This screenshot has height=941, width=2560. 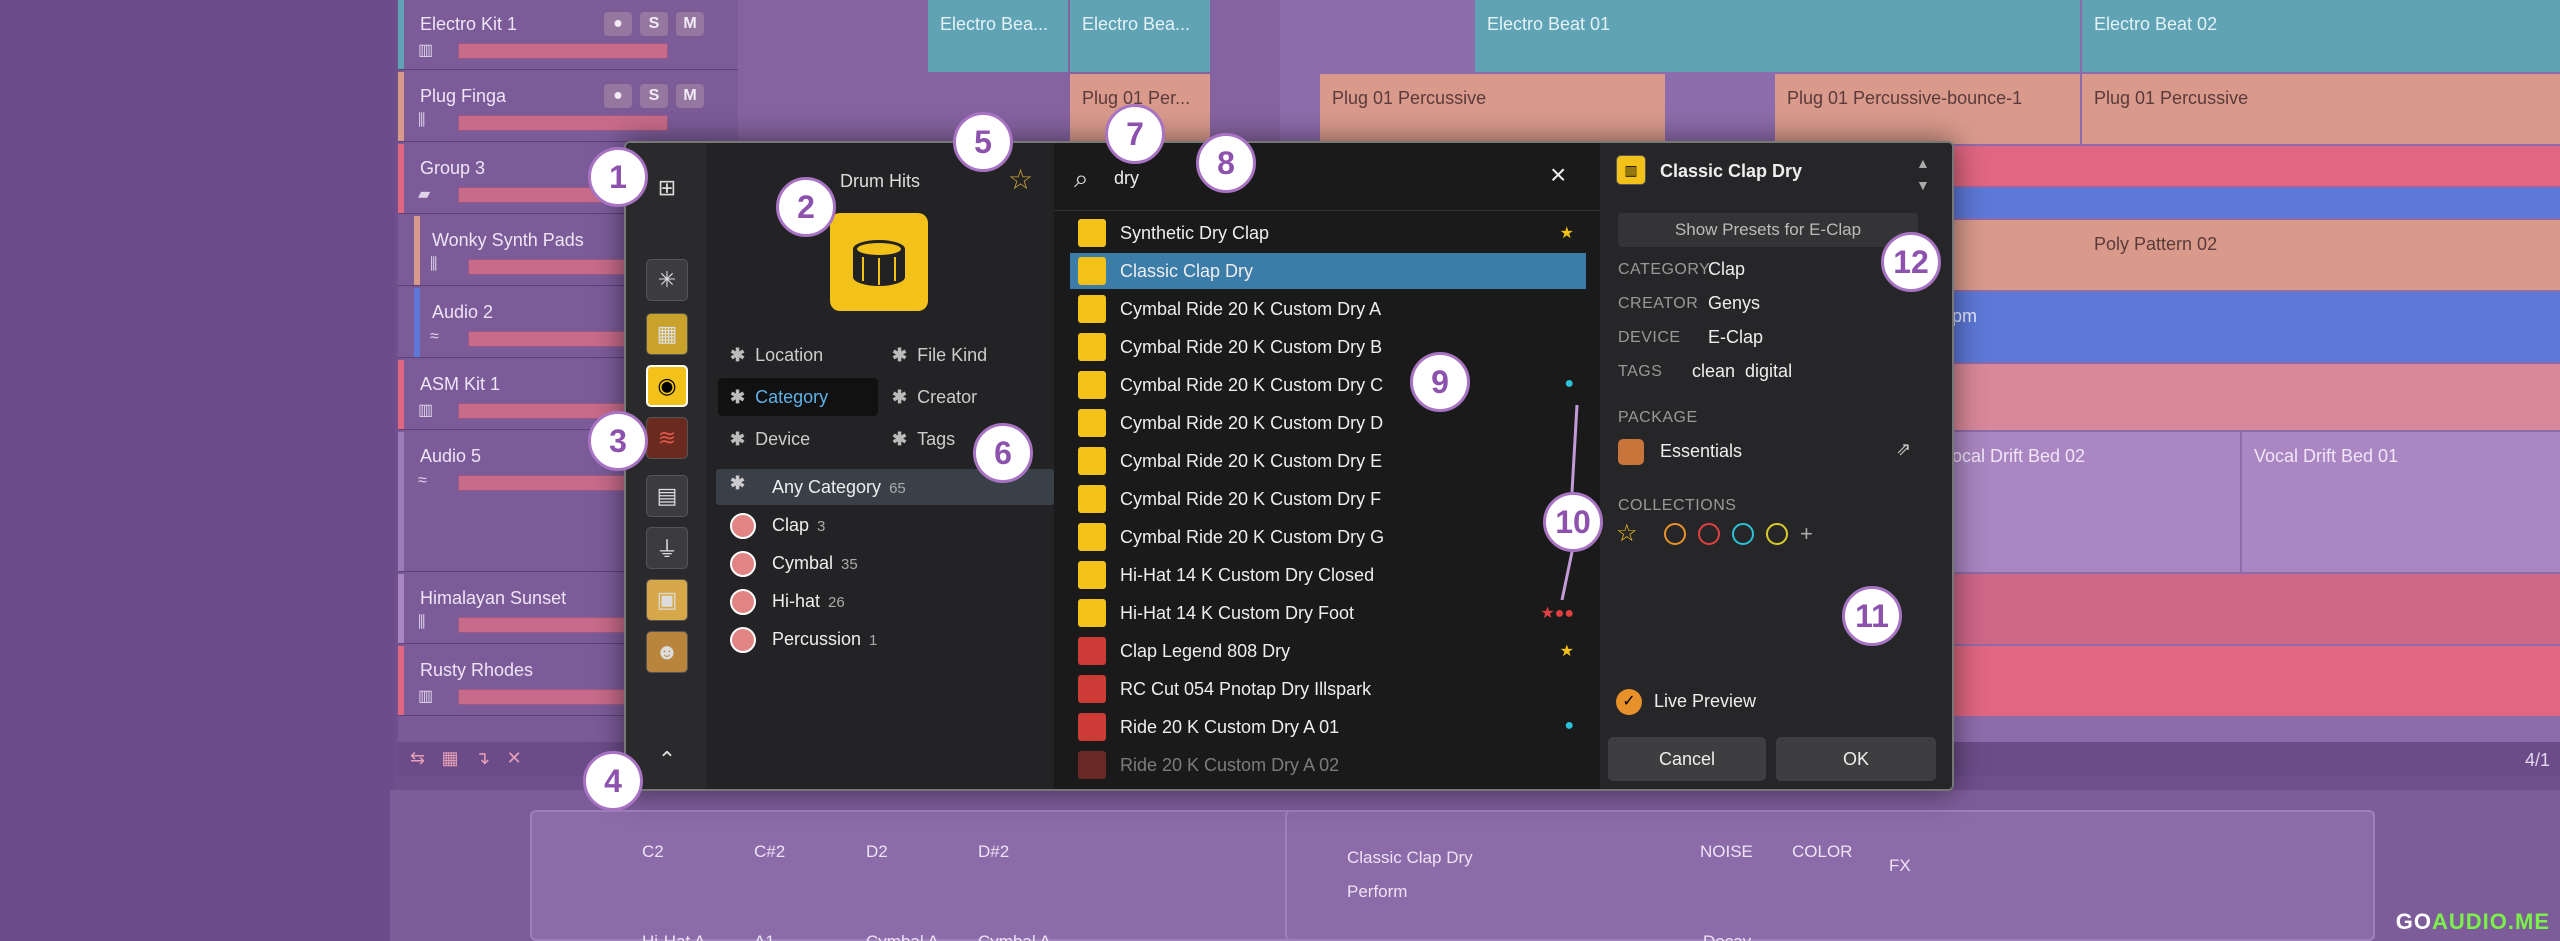 What do you see at coordinates (877, 851) in the screenshot?
I see `pad-note: D2` at bounding box center [877, 851].